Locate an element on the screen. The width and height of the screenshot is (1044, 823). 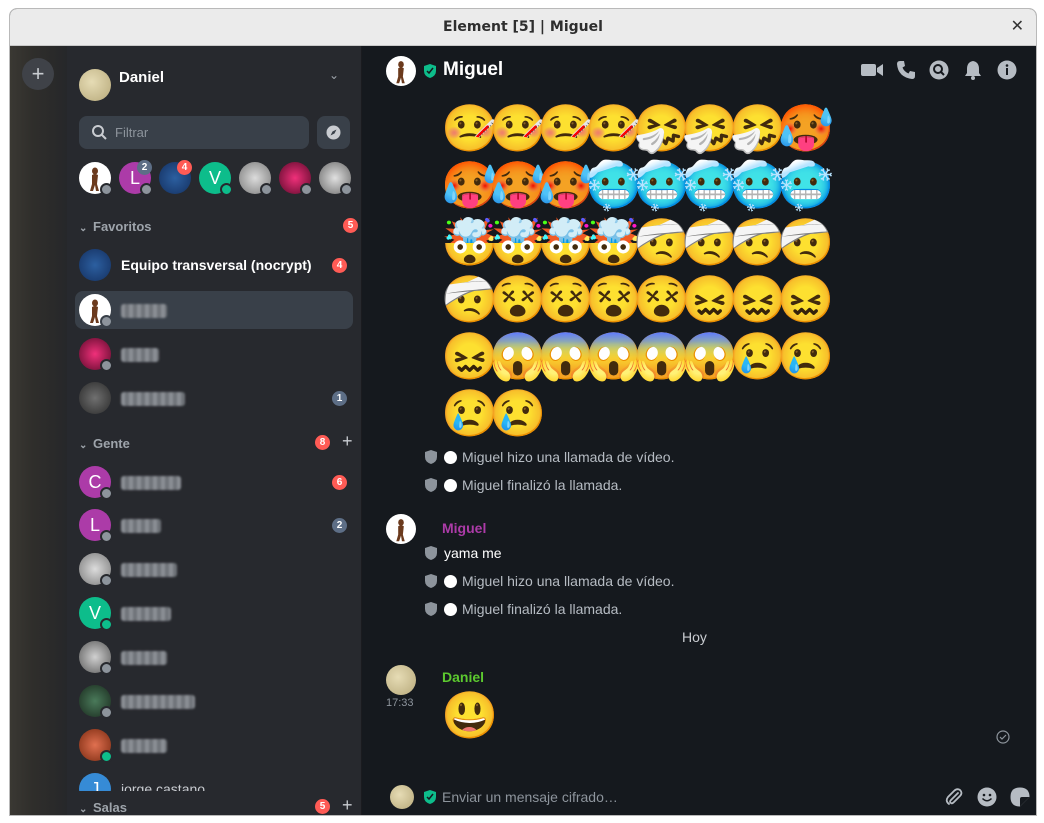
room-title: Miguel is located at coordinates (473, 70).